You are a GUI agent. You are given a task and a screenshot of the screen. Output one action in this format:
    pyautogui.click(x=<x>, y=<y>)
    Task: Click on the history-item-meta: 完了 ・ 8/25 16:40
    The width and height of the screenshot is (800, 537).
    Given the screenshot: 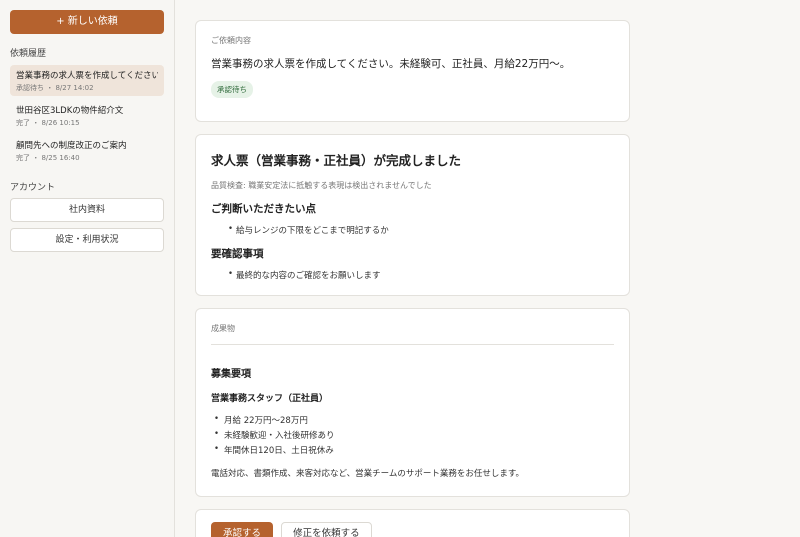 What is the action you would take?
    pyautogui.click(x=87, y=158)
    